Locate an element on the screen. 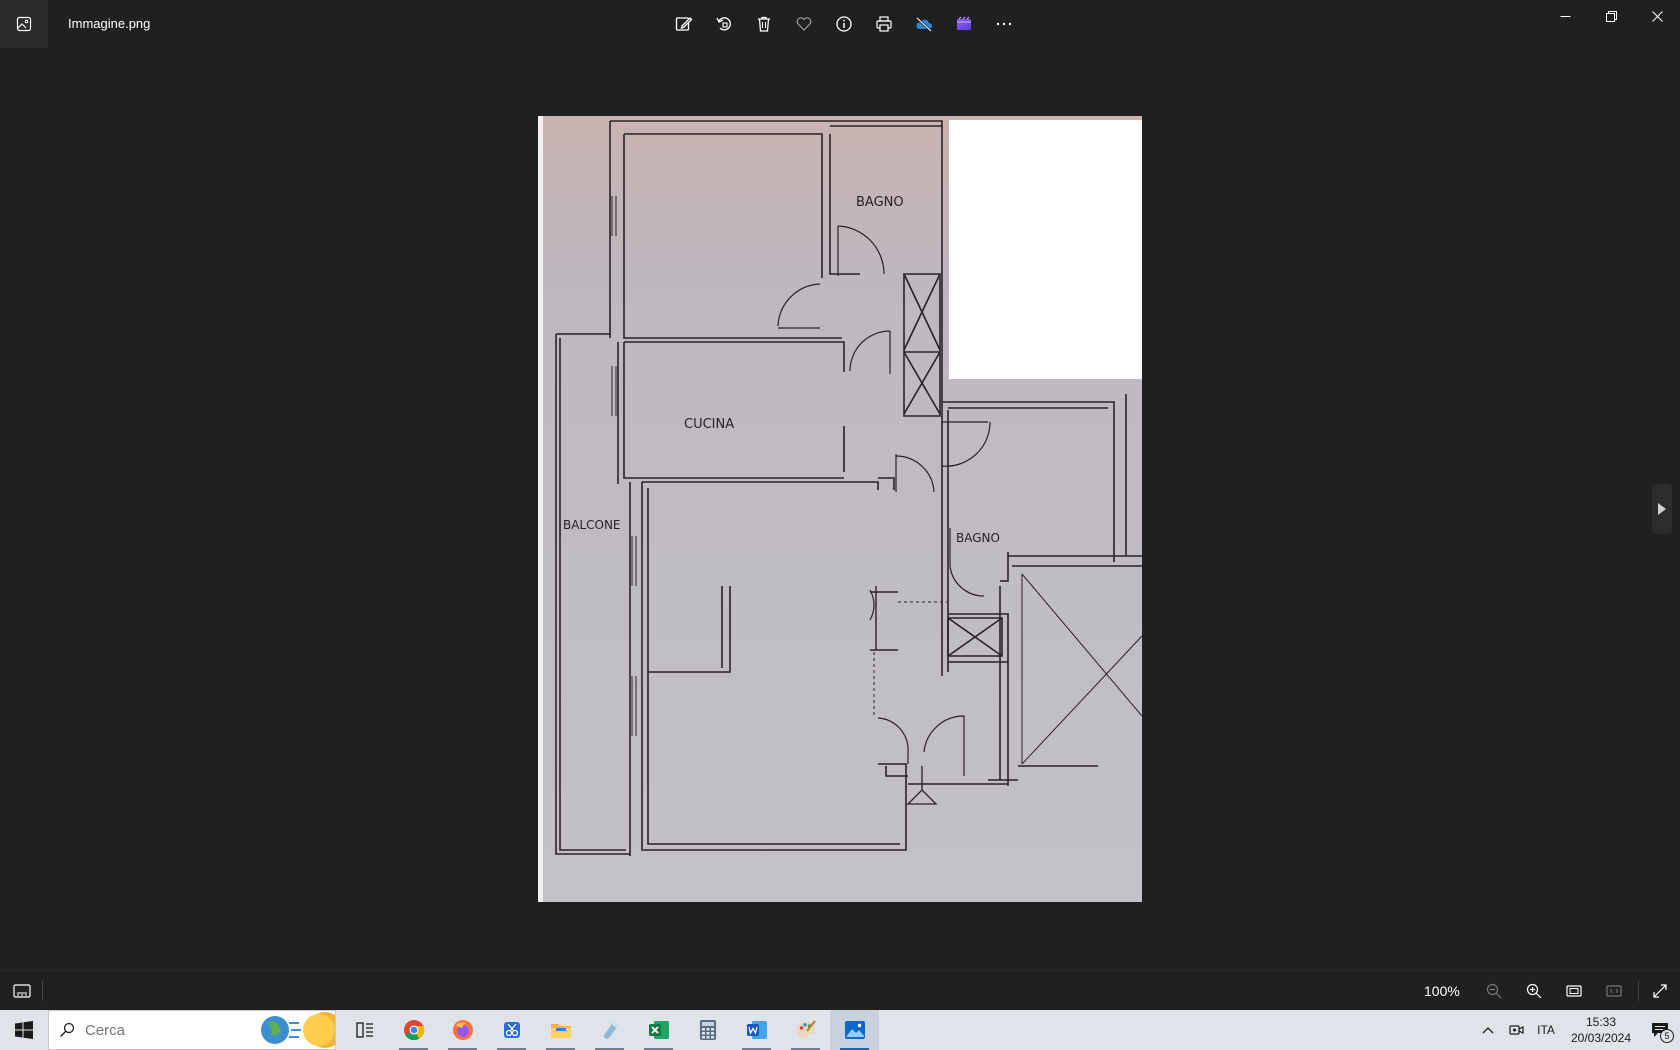 Image resolution: width=1680 pixels, height=1050 pixels. taskbar-apps is located at coordinates (609, 1030).